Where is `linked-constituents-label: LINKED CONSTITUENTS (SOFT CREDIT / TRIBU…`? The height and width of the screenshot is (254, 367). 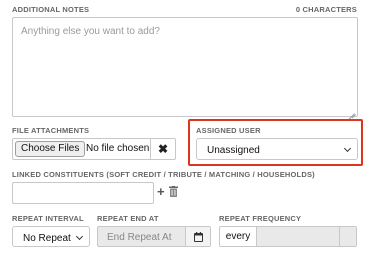
linked-constituents-label: LINKED CONSTITUENTS (SOFT CREDIT / TRIBU… is located at coordinates (163, 174).